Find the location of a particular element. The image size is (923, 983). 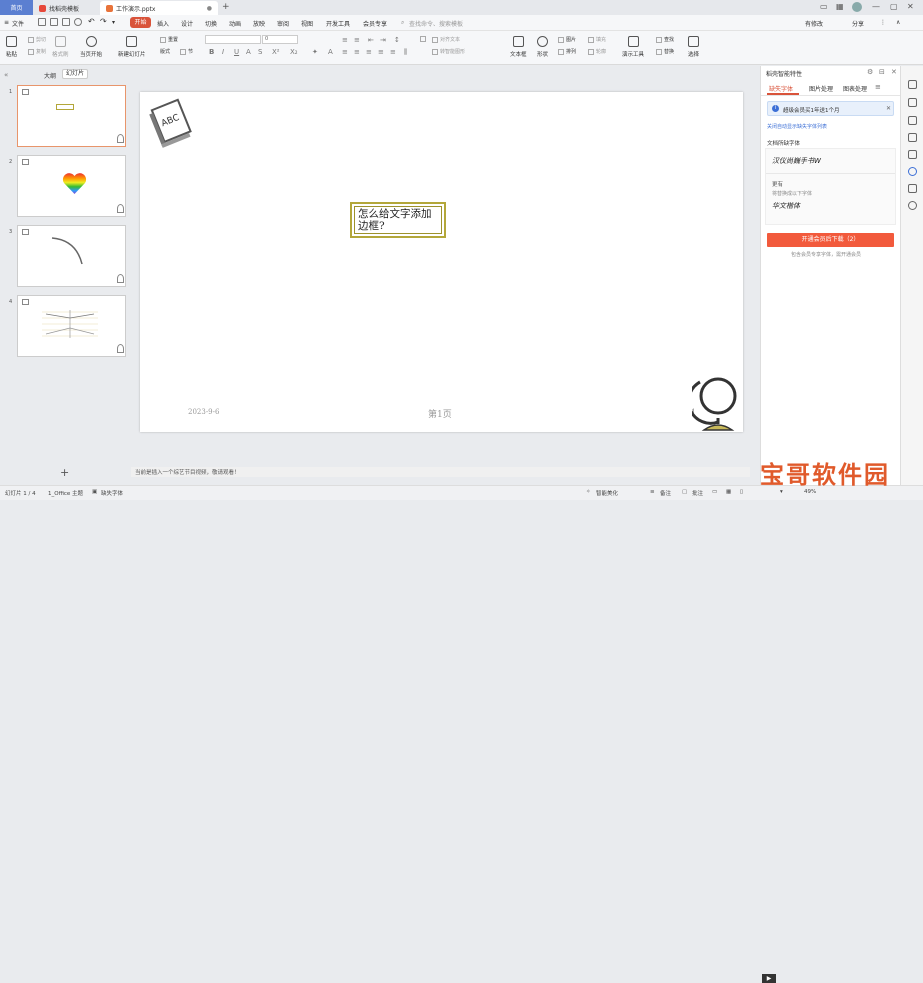

justify-icon: ≡ is located at coordinates (381, 52).